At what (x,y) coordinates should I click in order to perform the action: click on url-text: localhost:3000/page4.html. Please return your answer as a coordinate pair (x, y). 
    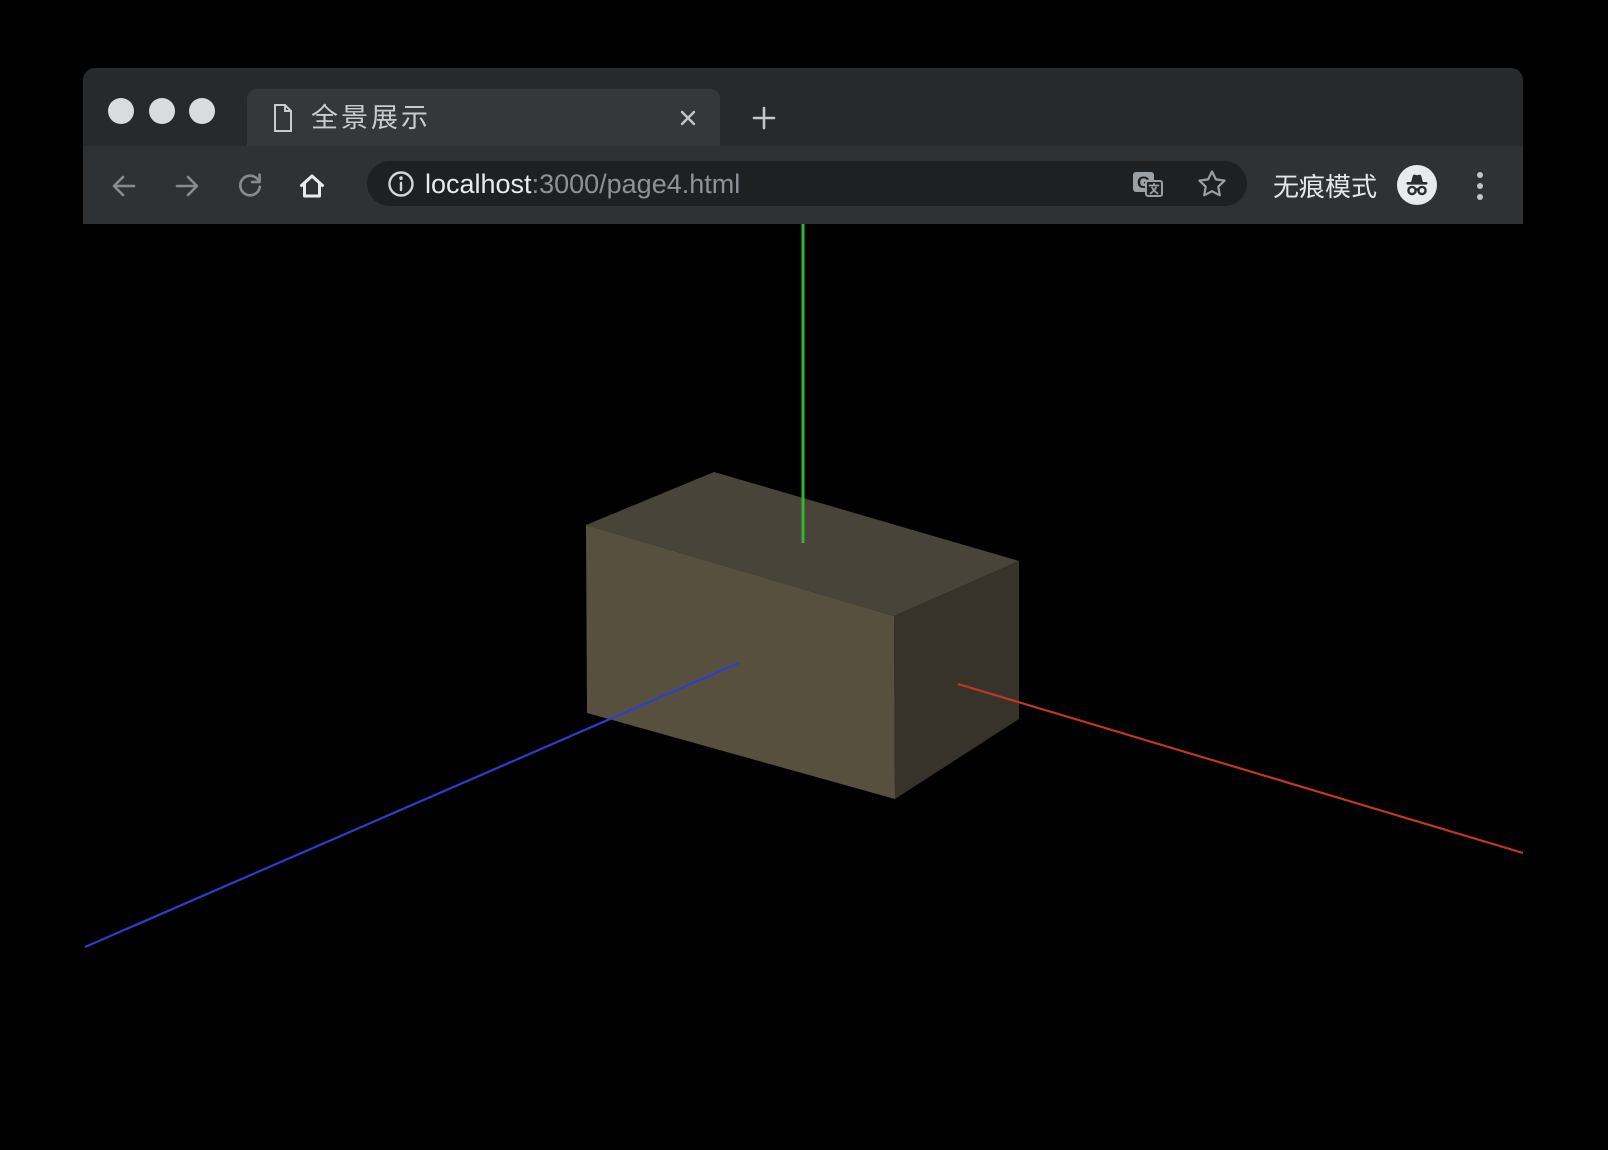
    Looking at the image, I should click on (582, 183).